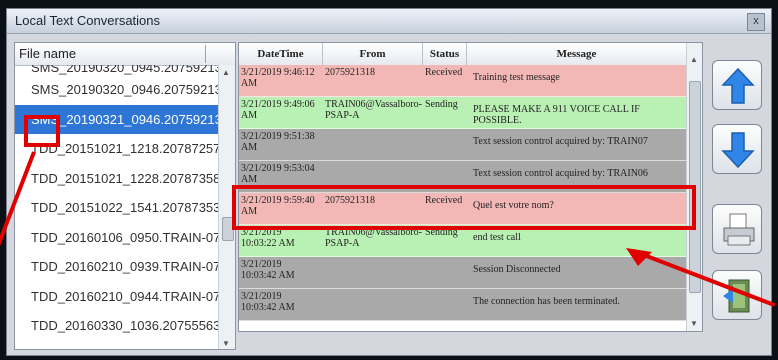 This screenshot has height=360, width=778. Describe the element at coordinates (389, 21) in the screenshot. I see `title-bar: Local Text Conversations x` at that location.